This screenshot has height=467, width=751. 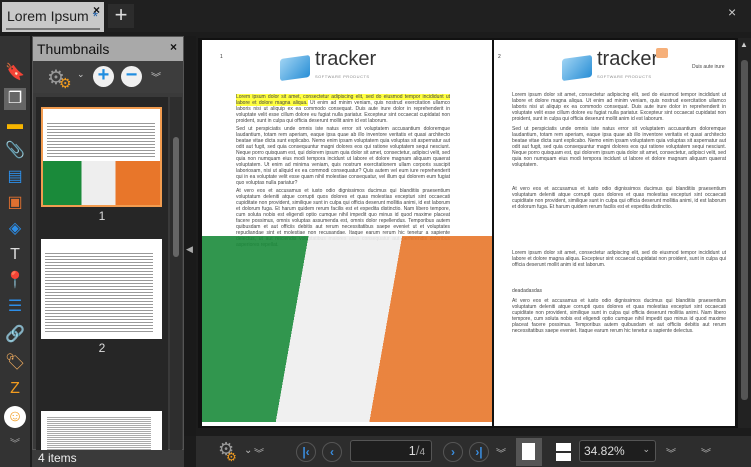 I want to click on left-sidebar: 🔖 ❐ ▬ 📎 ▤ ▣ ◈ T 📍 ☰ 🔗 🏷 Z ☺ ︾, so click(x=15, y=251).